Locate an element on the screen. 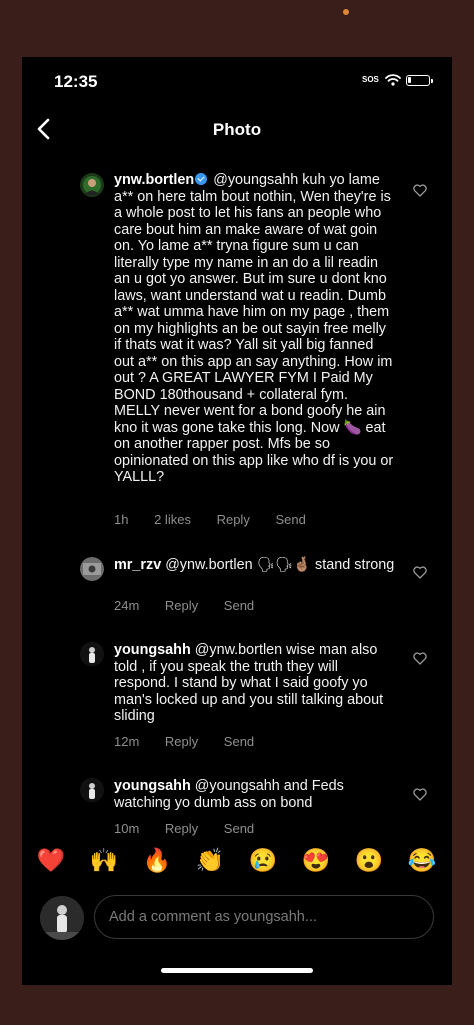 This screenshot has width=474, height=1025. comment-meta: 24m Reply Send is located at coordinates (195, 605).